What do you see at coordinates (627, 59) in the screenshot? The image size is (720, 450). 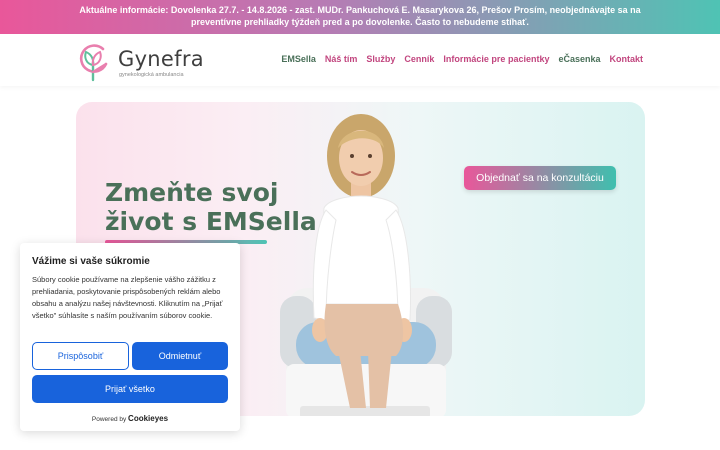 I see `nav-item-kontakt: Kontakt` at bounding box center [627, 59].